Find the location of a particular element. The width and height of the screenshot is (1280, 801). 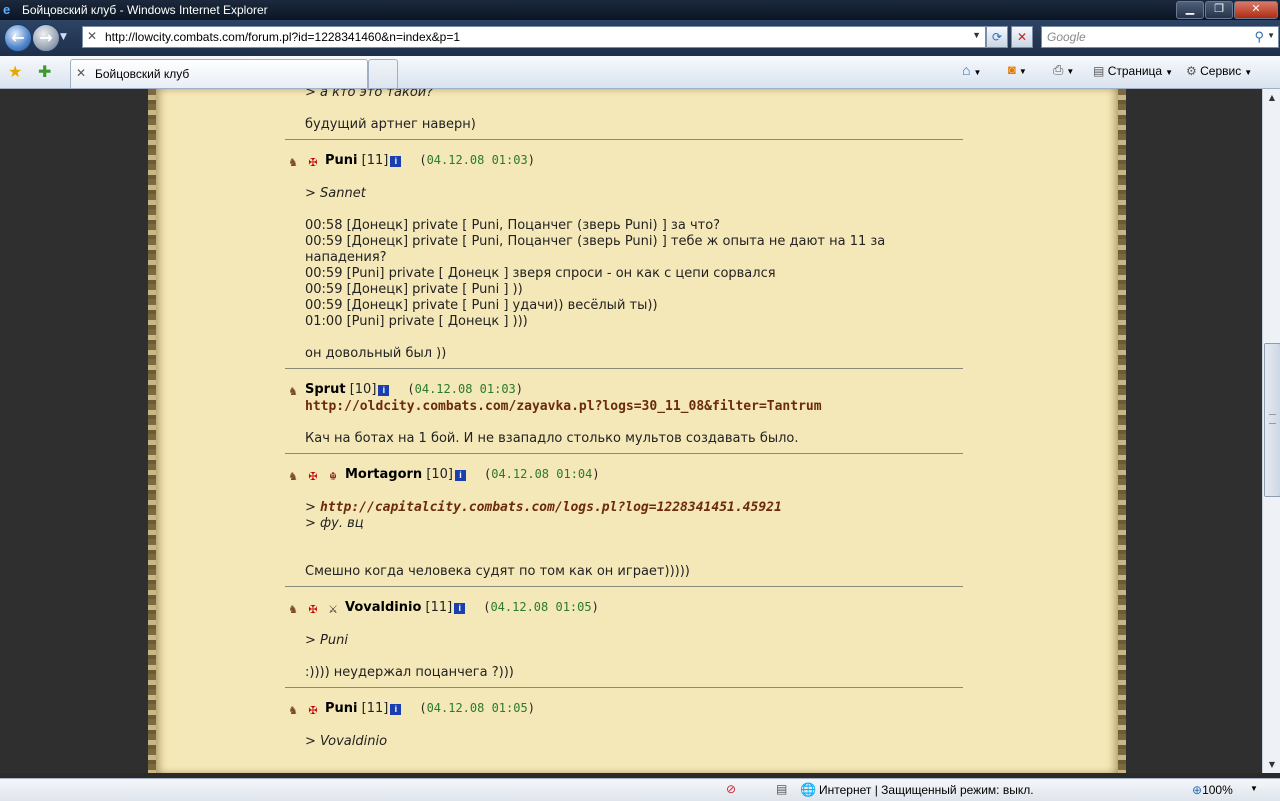

rank-icon: ⚔ is located at coordinates (333, 610).